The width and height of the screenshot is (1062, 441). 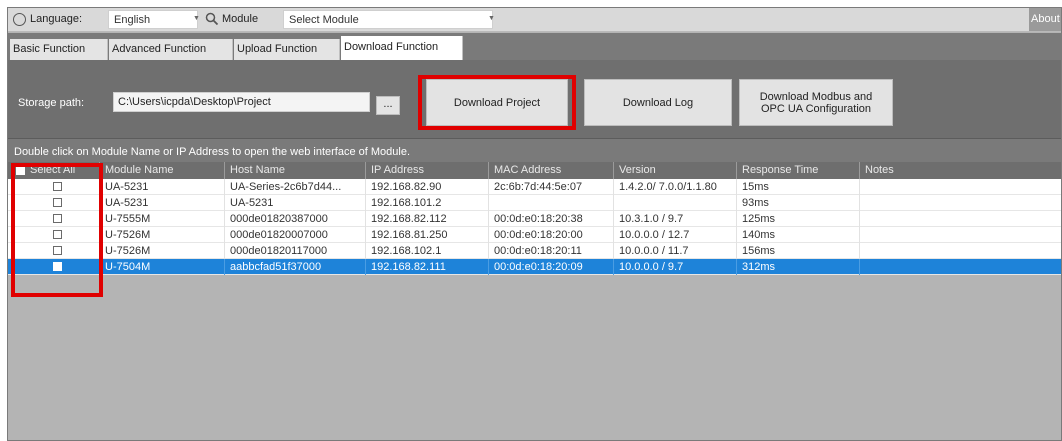 What do you see at coordinates (295, 170) in the screenshot?
I see `col-host-name: Host Name` at bounding box center [295, 170].